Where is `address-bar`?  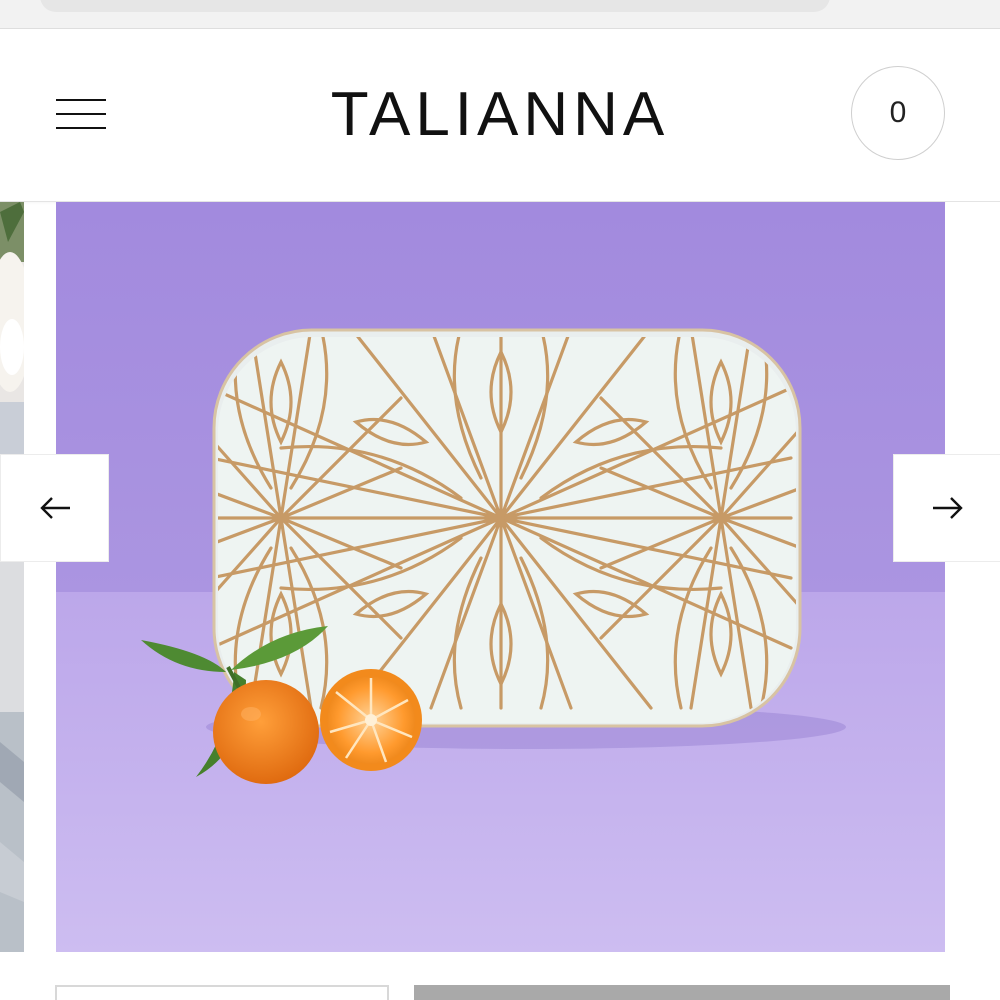
address-bar is located at coordinates (435, 6).